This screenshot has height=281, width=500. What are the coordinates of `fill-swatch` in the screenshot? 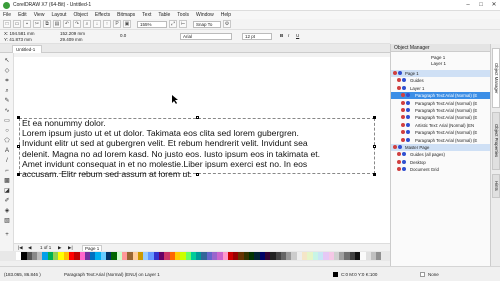 It's located at (335, 274).